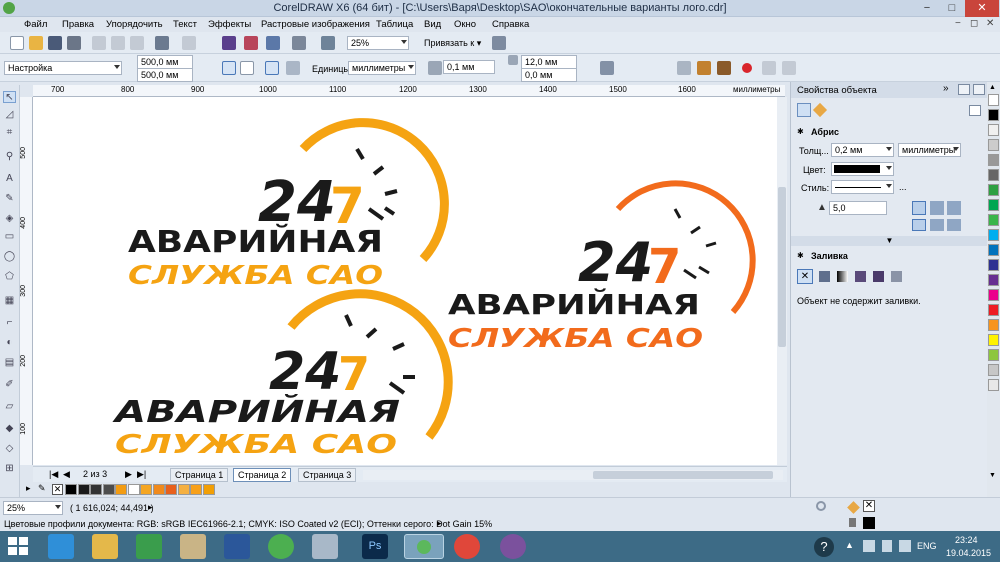 This screenshot has width=1000, height=562. Describe the element at coordinates (66, 474) in the screenshot. I see `prev-page-button: ◀` at that location.